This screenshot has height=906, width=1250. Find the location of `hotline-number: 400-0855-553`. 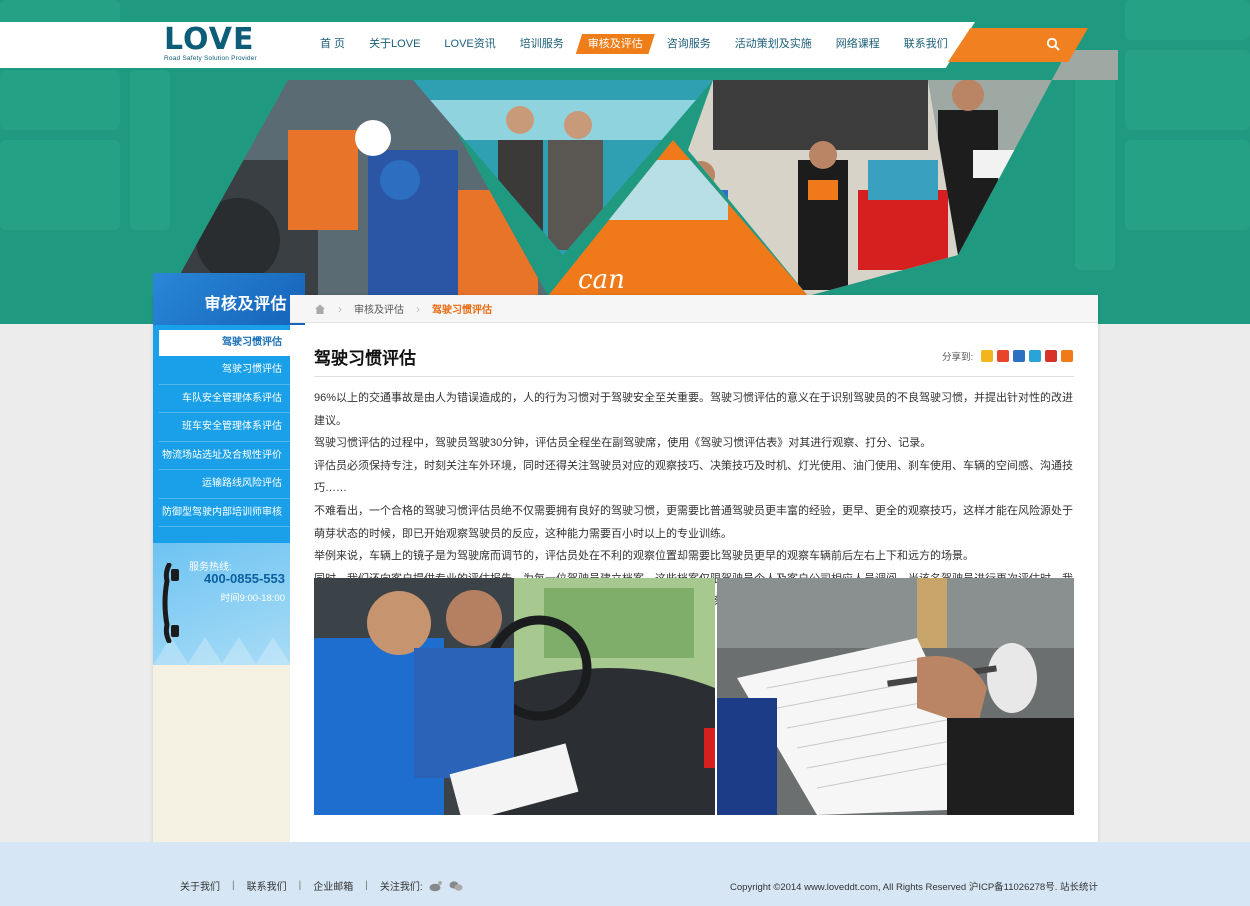

hotline-number: 400-0855-553 is located at coordinates (244, 578).